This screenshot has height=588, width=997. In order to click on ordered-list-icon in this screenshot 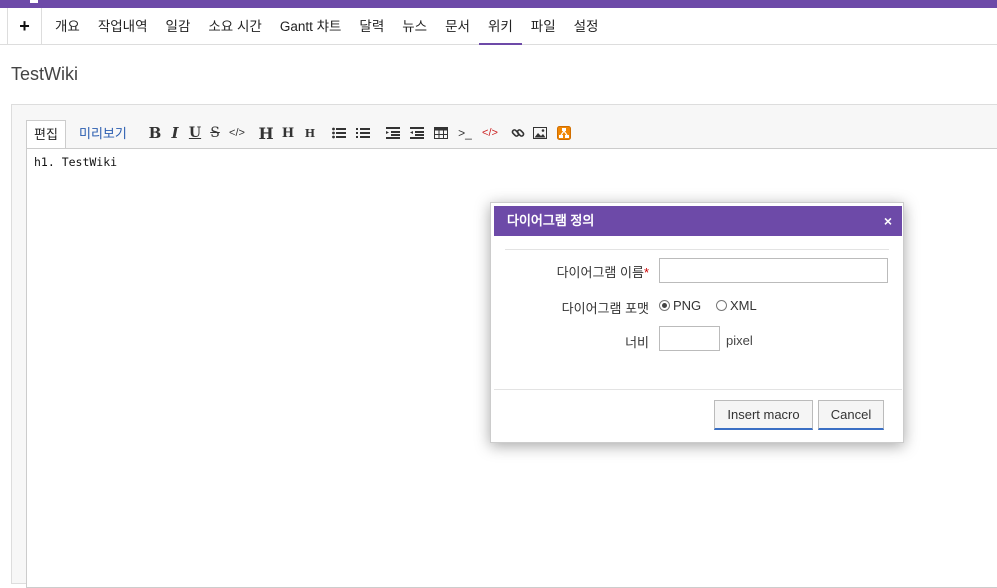, I will do `click(363, 133)`.